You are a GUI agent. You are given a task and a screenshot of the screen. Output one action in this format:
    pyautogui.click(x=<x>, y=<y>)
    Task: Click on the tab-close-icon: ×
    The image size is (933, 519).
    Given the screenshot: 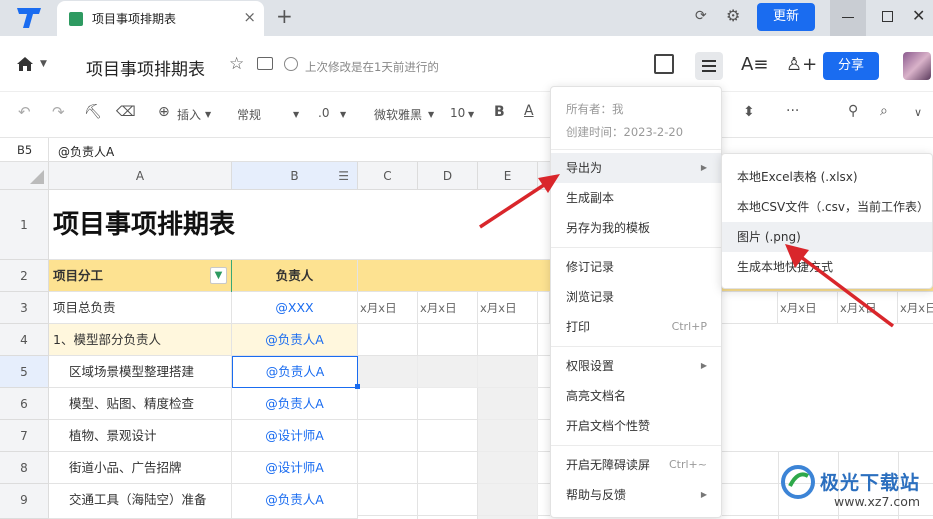 What is the action you would take?
    pyautogui.click(x=249, y=17)
    